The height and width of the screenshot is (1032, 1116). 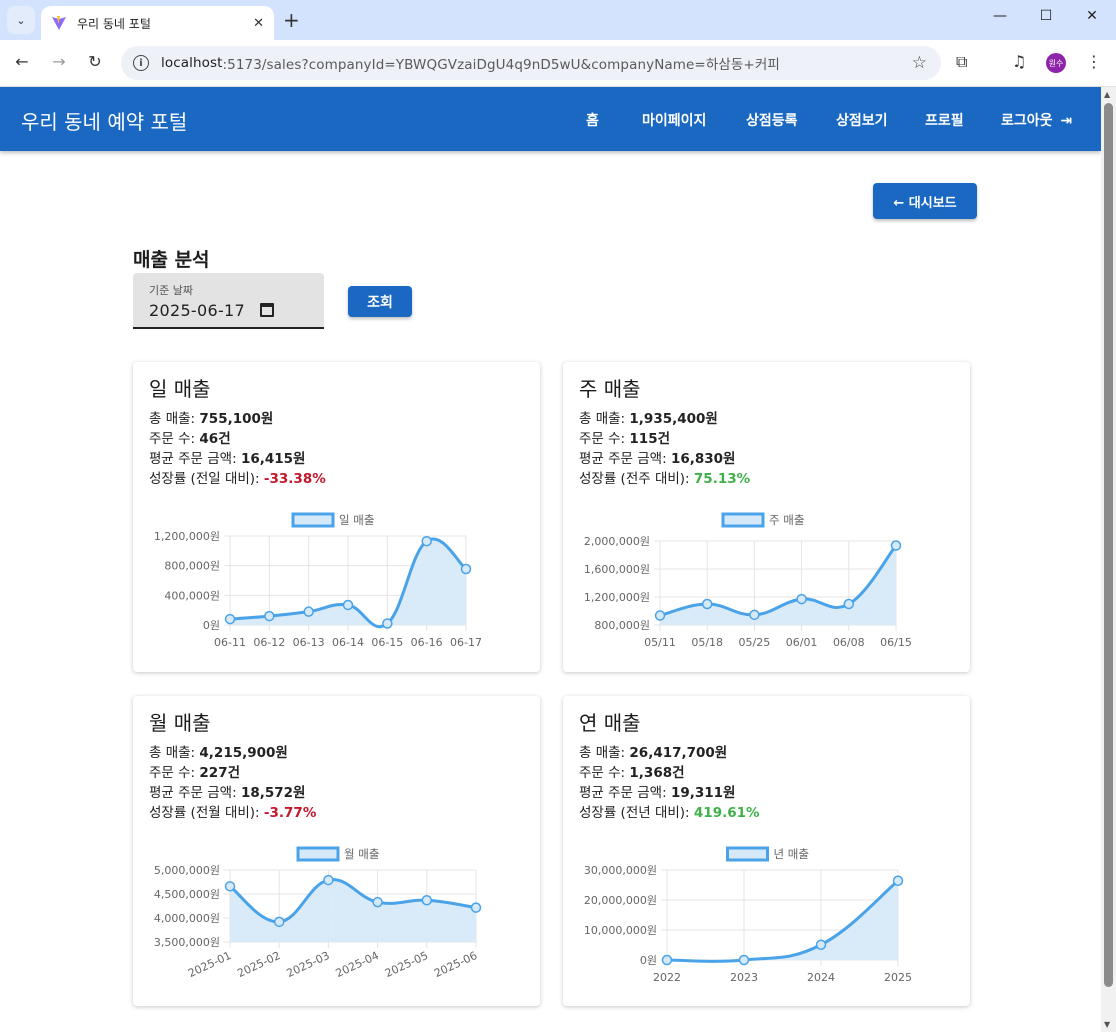 What do you see at coordinates (197, 310) in the screenshot?
I see `date-input: 2025-06-17` at bounding box center [197, 310].